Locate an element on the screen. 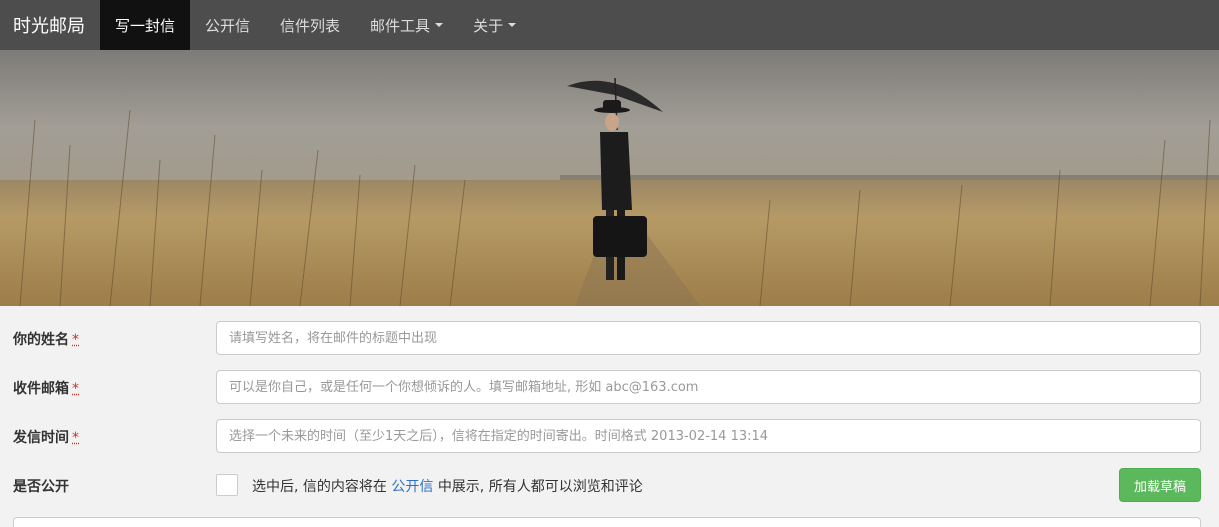 The image size is (1219, 527). email-input is located at coordinates (708, 387).